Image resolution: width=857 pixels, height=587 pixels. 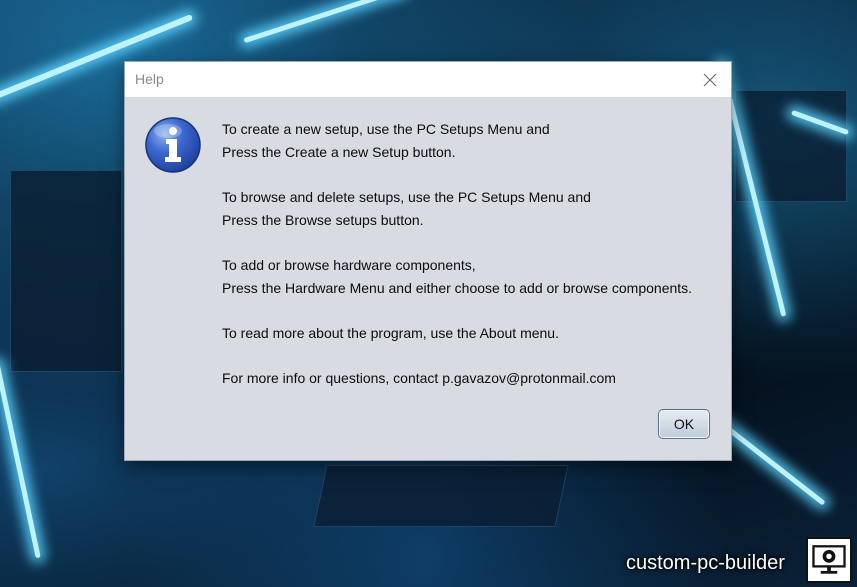 What do you see at coordinates (428, 79) in the screenshot?
I see `dialog-titlebar: Help` at bounding box center [428, 79].